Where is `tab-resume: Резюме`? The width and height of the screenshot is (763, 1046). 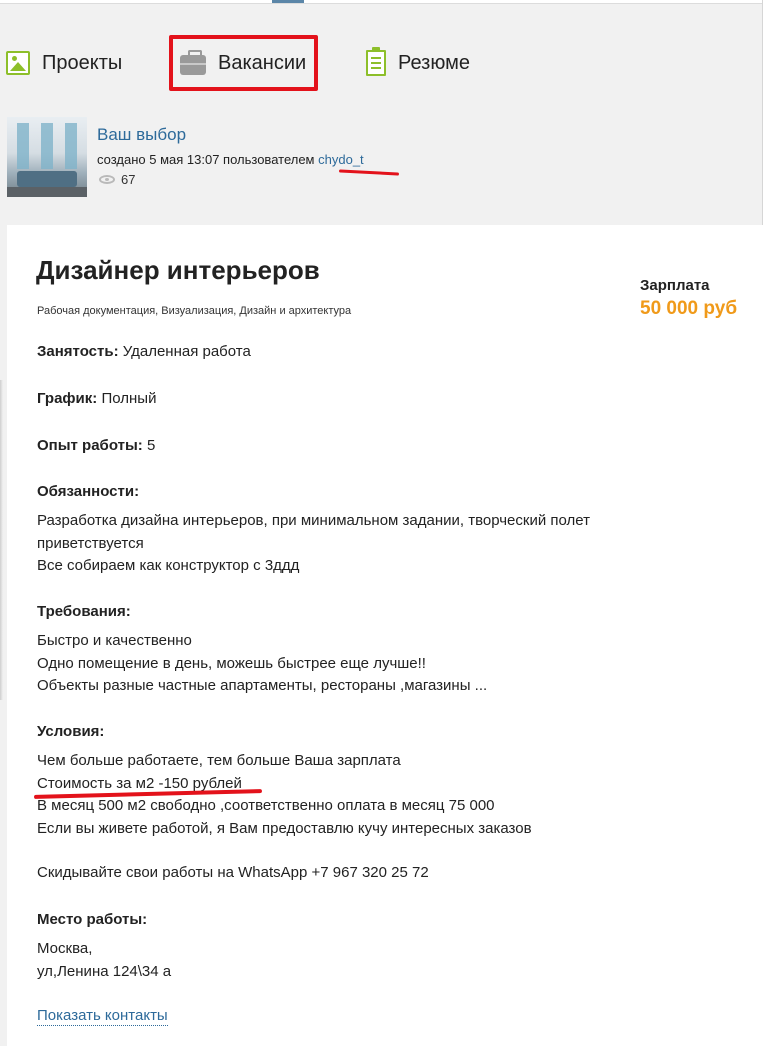 tab-resume: Резюме is located at coordinates (418, 63).